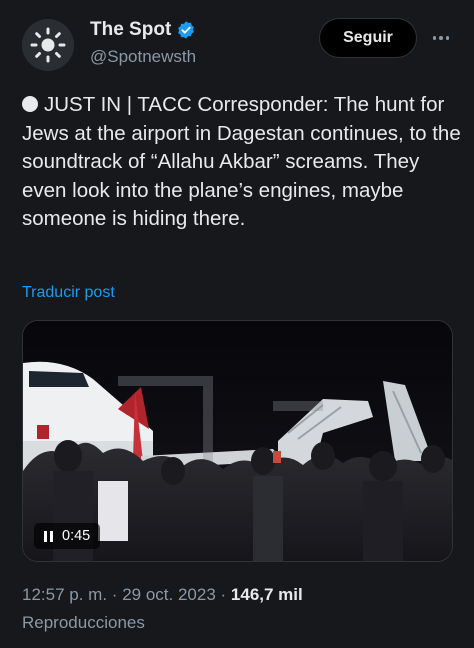 This screenshot has width=474, height=648. I want to click on post-metadata: 12:57 p. m. · 29 oct. 2023 · 146,7 mil, so click(162, 595).